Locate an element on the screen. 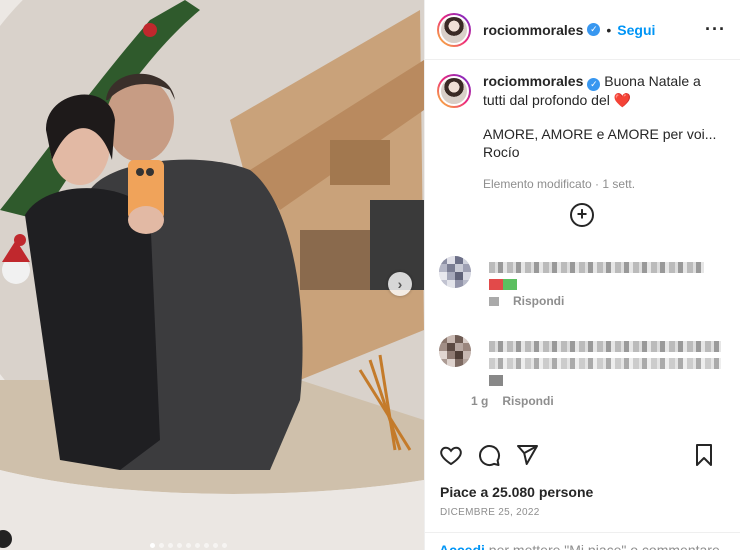  bookmark-icon is located at coordinates (704, 455).